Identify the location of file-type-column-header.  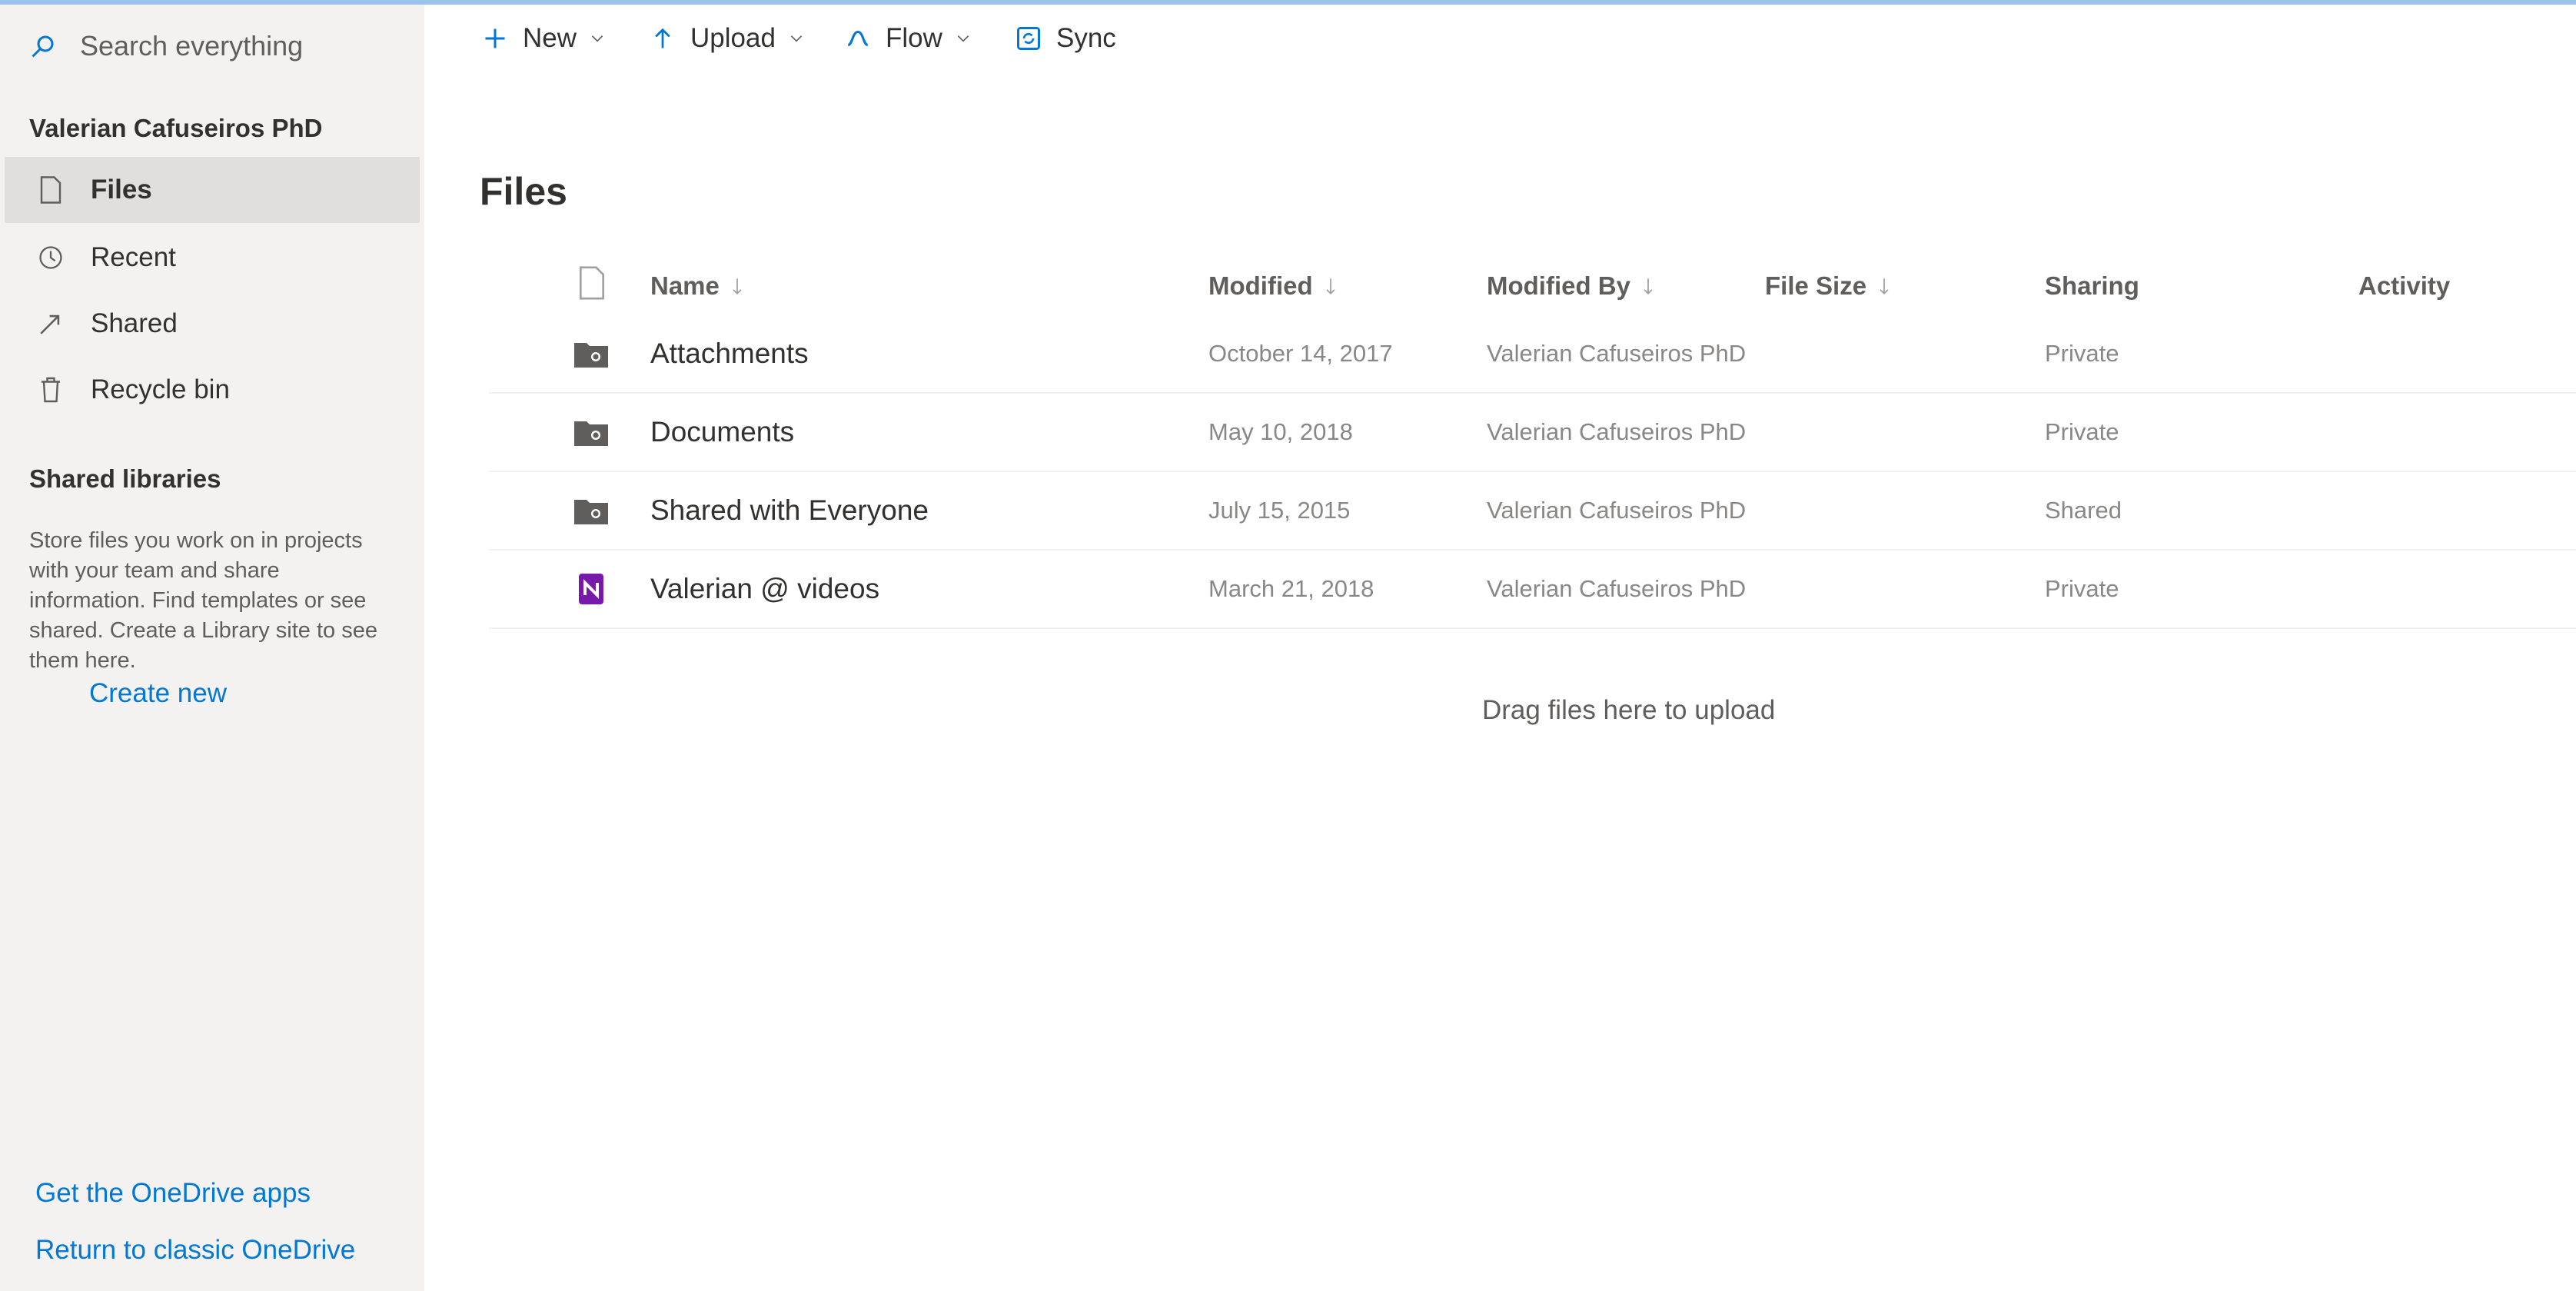
(592, 286).